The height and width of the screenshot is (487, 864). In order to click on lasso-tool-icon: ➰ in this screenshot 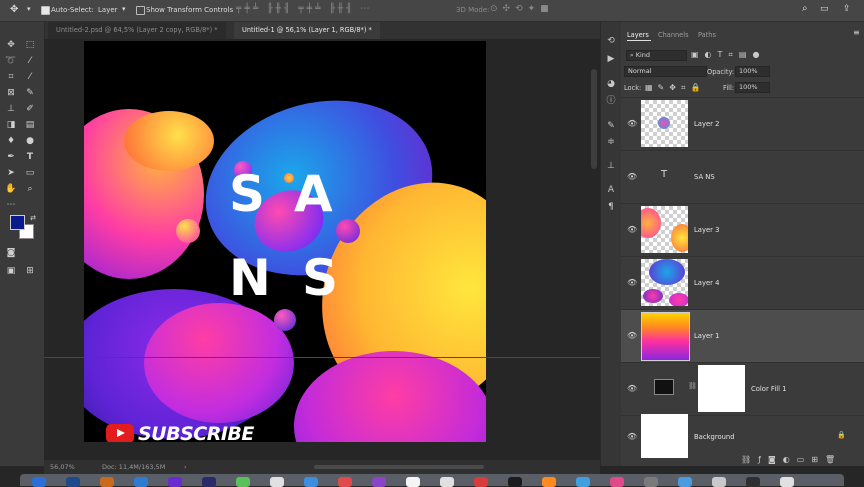, I will do `click(11, 61)`.